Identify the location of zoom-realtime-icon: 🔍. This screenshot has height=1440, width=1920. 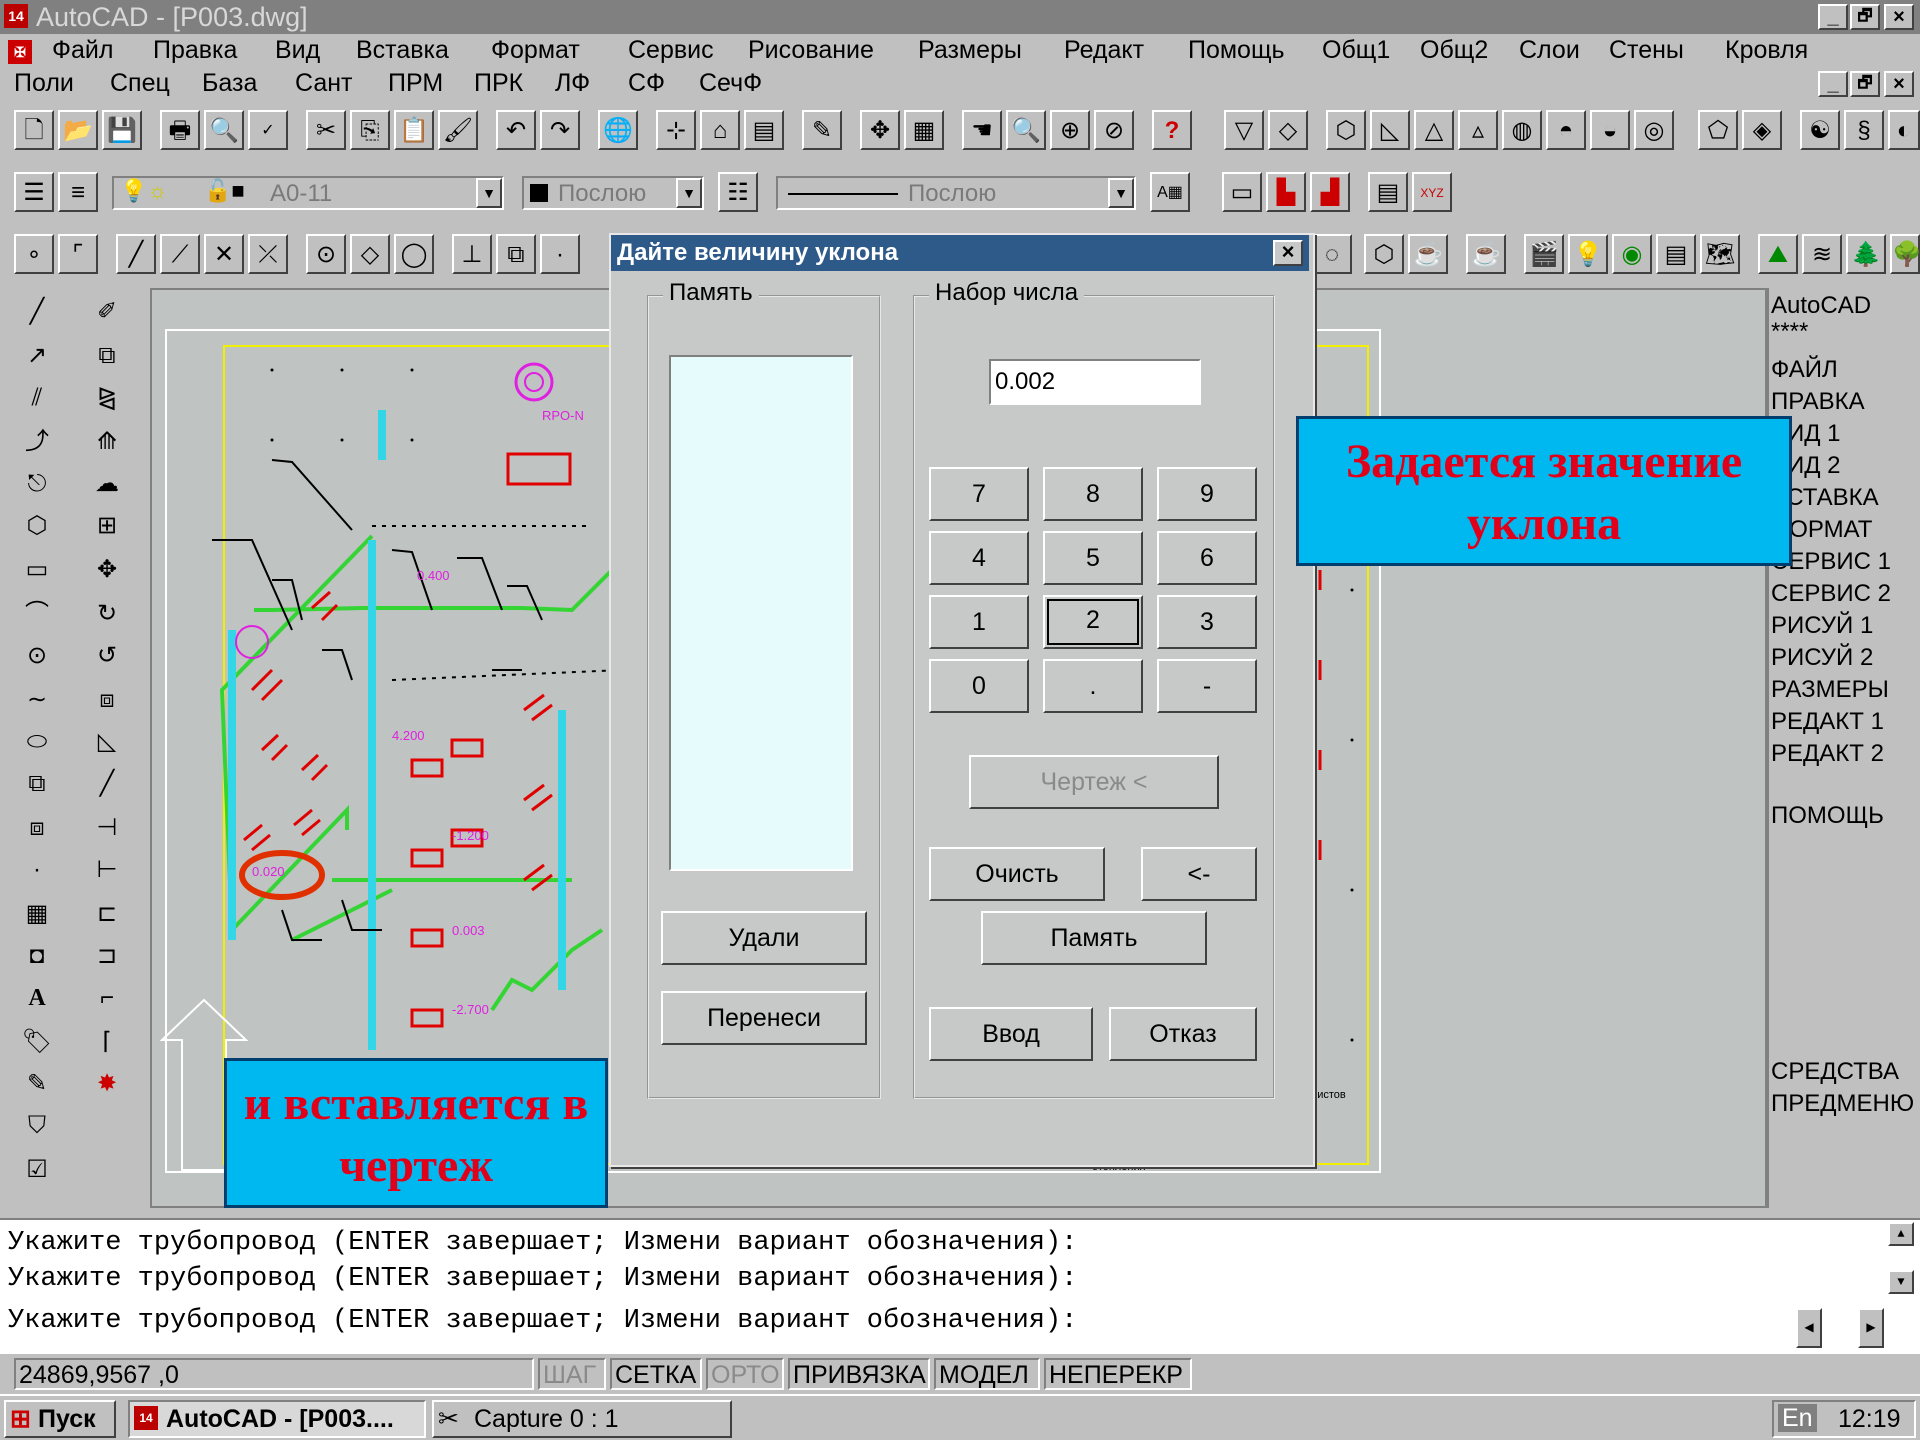
(1026, 130).